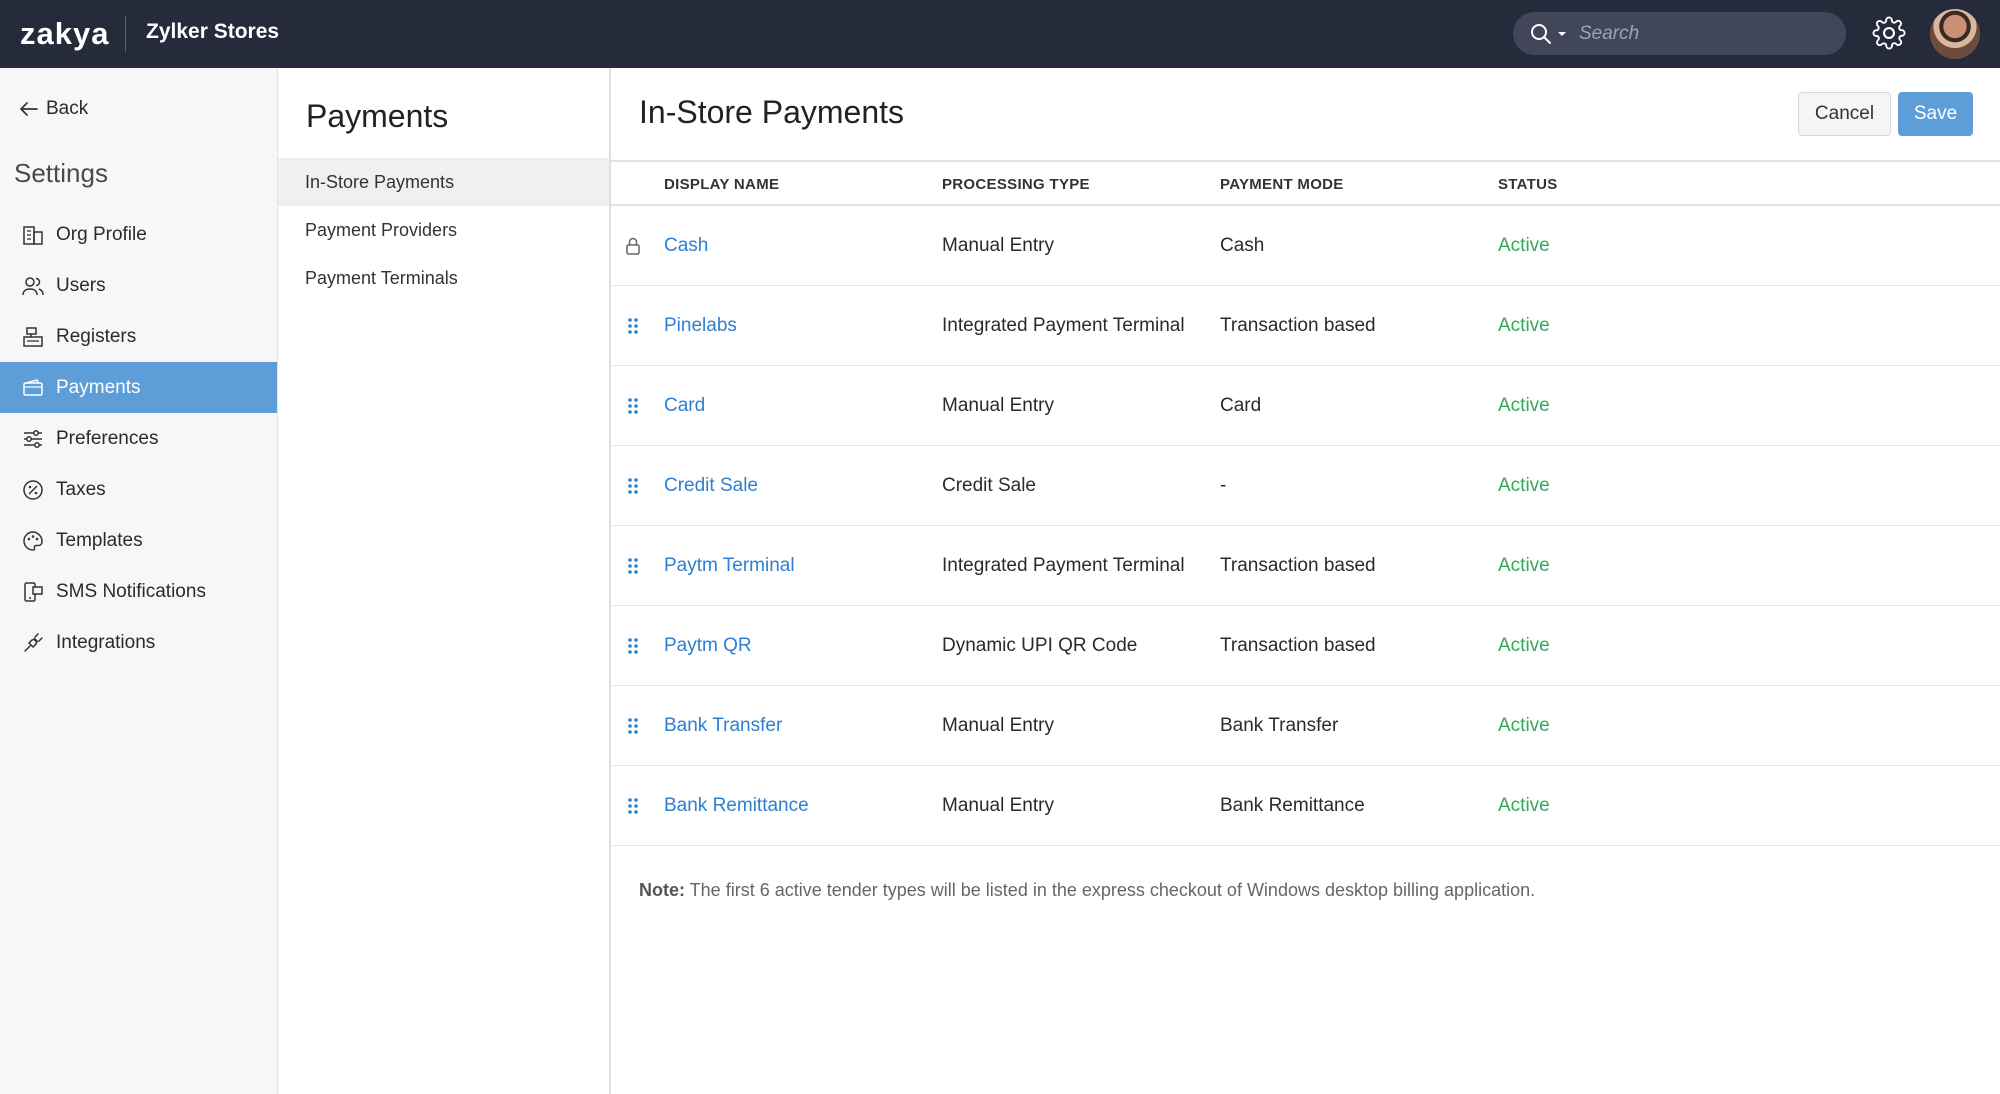 The width and height of the screenshot is (2000, 1094). Describe the element at coordinates (138, 489) in the screenshot. I see `sidebar-item-taxes: Taxes` at that location.